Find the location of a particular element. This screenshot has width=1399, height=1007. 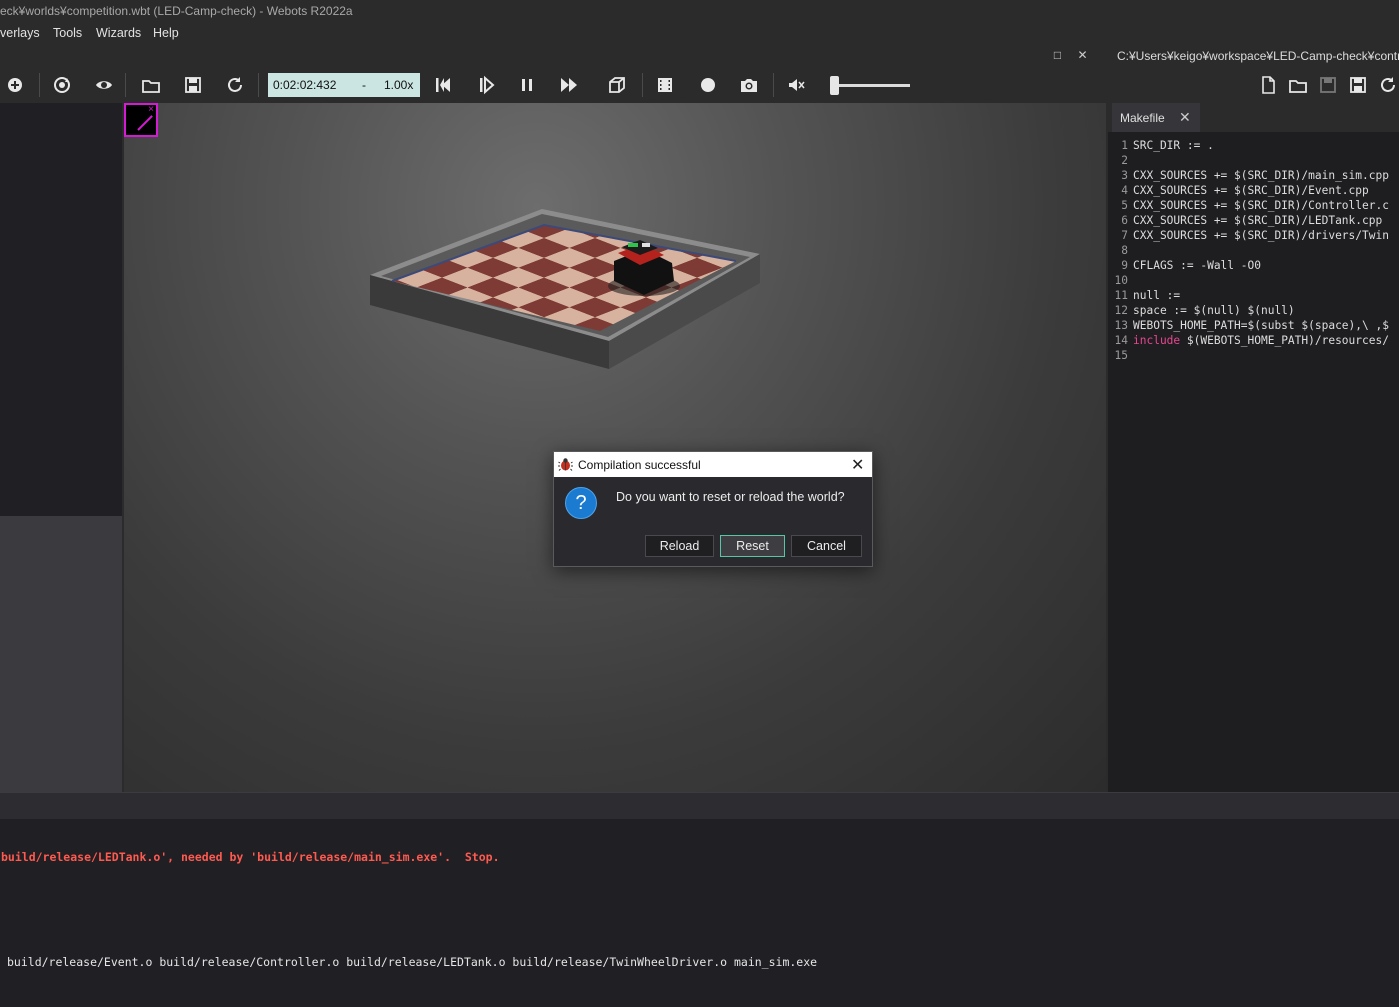

line-number: 12 is located at coordinates (1121, 310).